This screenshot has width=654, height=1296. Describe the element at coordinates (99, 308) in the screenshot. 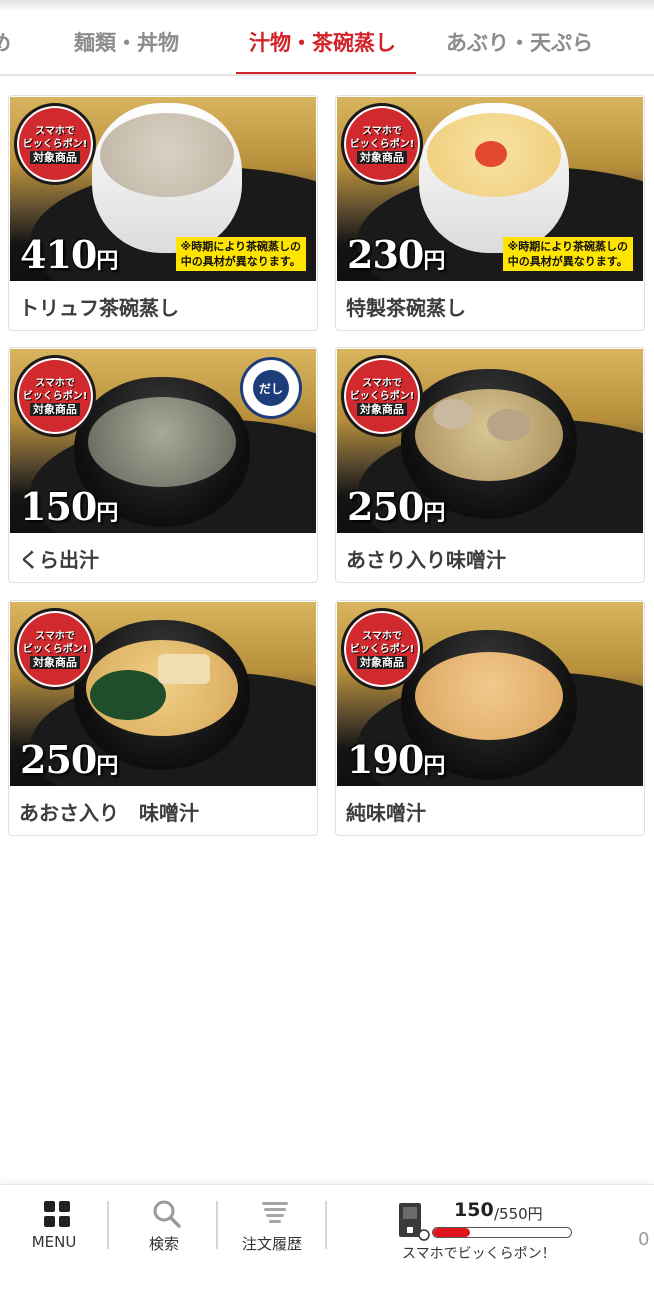

I see `product-name: トリュフ茶碗蒸し` at that location.